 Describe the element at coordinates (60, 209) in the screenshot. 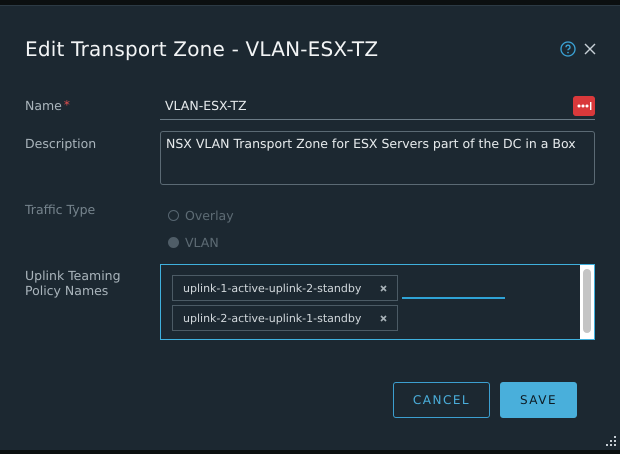

I see `field-label: Traffic Type` at that location.